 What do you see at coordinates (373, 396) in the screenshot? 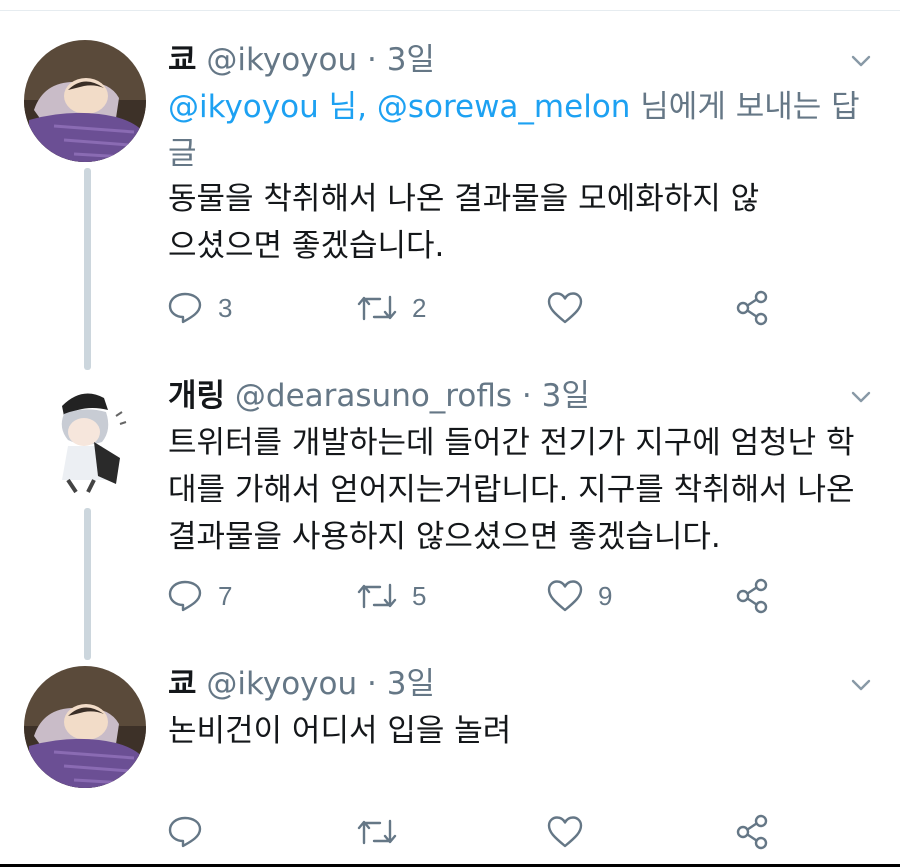
I see `handle: @dearasuno_rofls` at bounding box center [373, 396].